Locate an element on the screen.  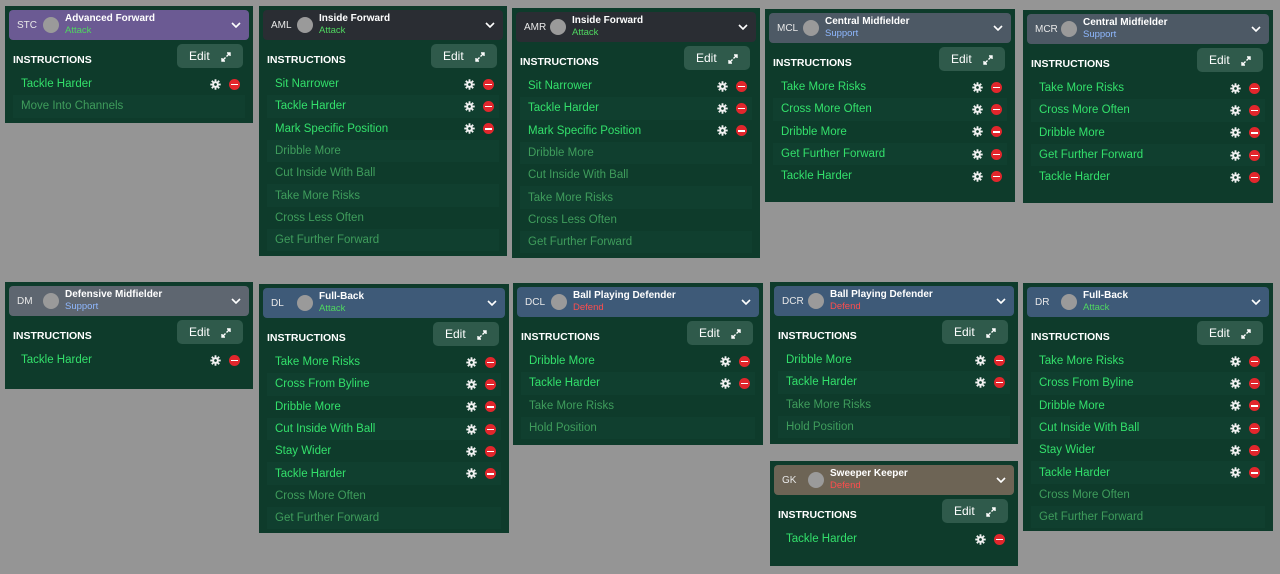
role-selector: DM Defensive Midfielder Support is located at coordinates (129, 301).